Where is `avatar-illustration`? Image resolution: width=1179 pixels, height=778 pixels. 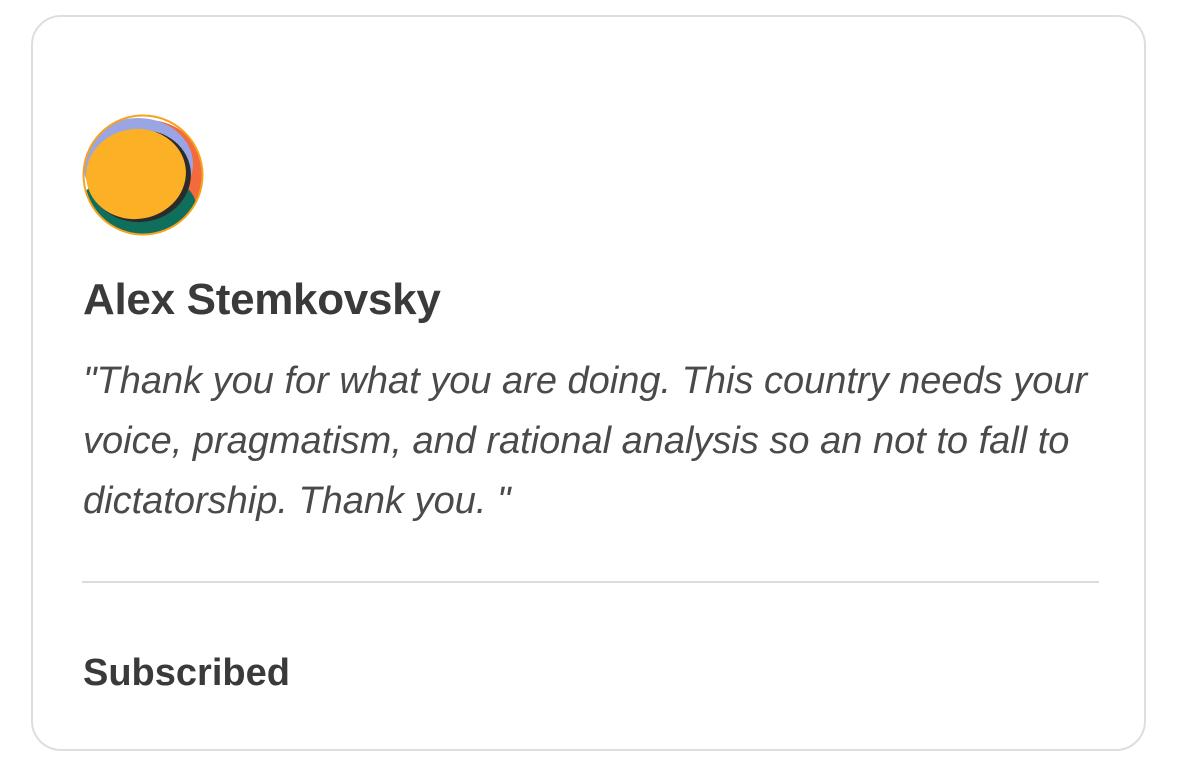 avatar-illustration is located at coordinates (143, 175).